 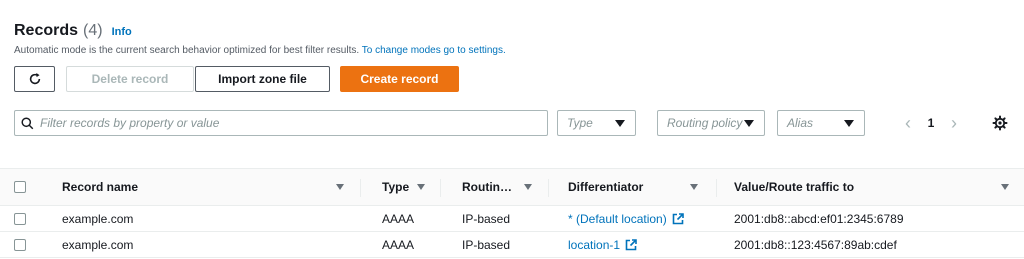 I want to click on refresh-icon, so click(x=34, y=79).